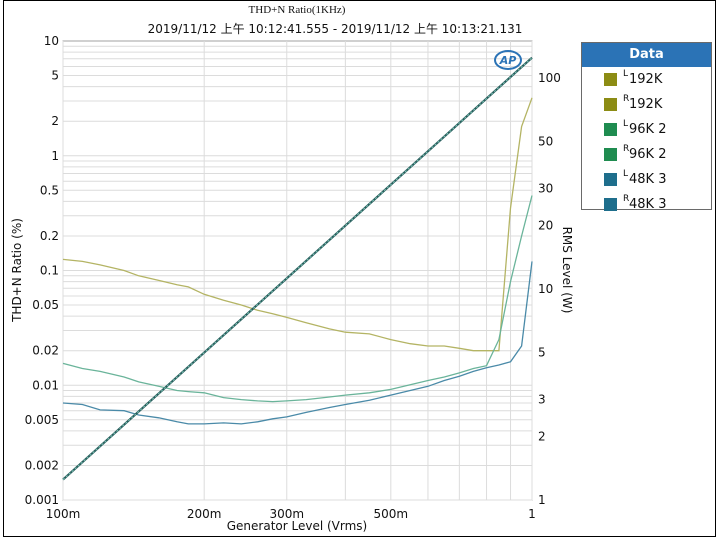 The width and height of the screenshot is (722, 542). What do you see at coordinates (391, 514) in the screenshot?
I see `x-tick-label: 500m` at bounding box center [391, 514].